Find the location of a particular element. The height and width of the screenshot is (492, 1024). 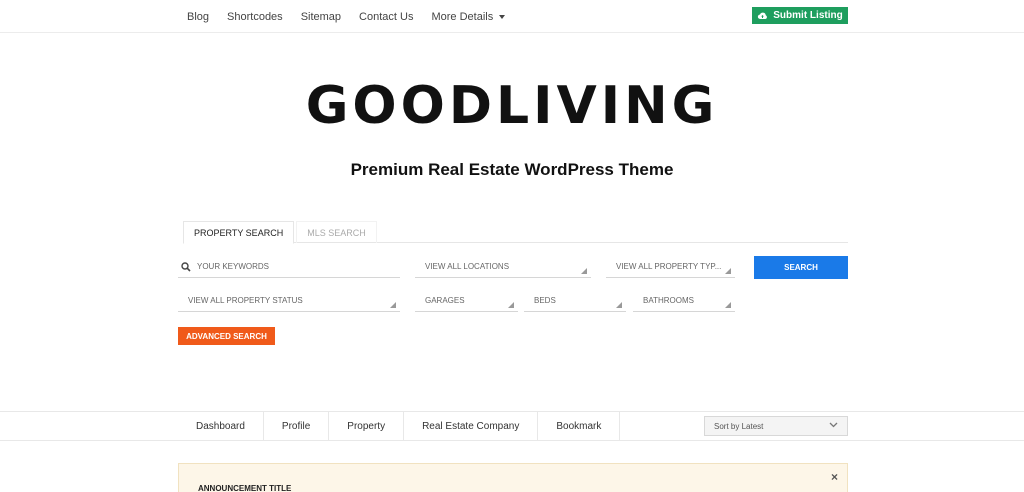

sort-select: Sort by Latest is located at coordinates (776, 426).